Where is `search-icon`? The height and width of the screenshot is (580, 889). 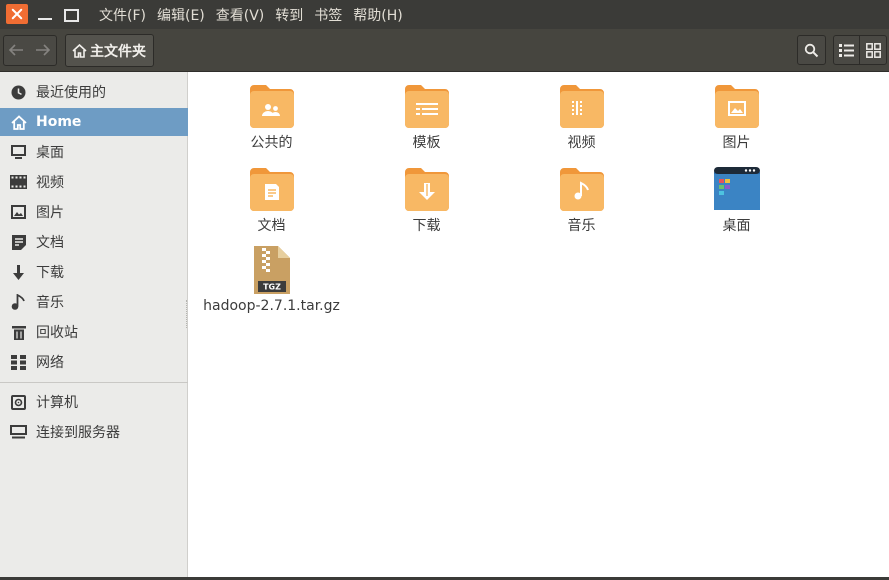 search-icon is located at coordinates (811, 50).